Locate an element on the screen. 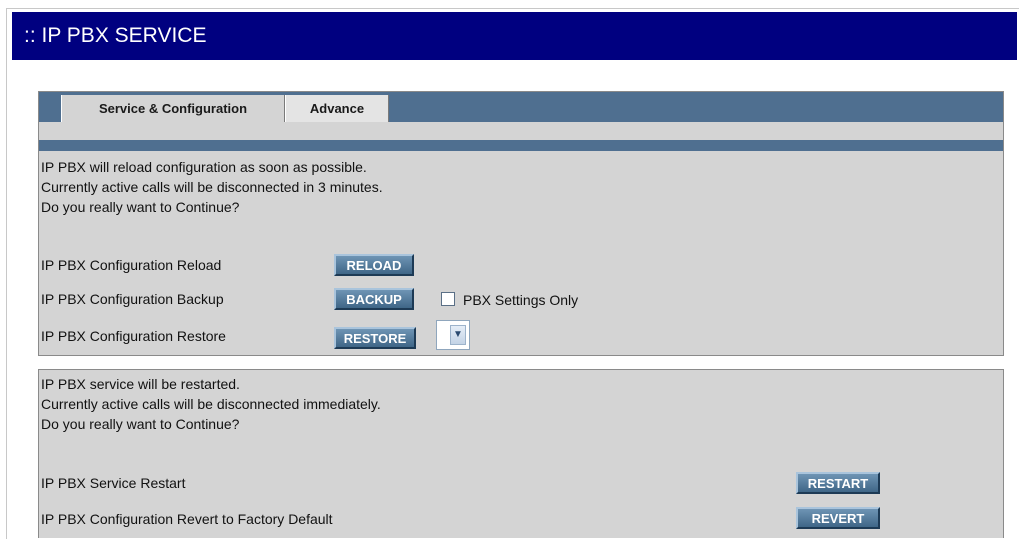 This screenshot has height=539, width=1019. restore-label: IP PBX Configuration Restore is located at coordinates (133, 336).